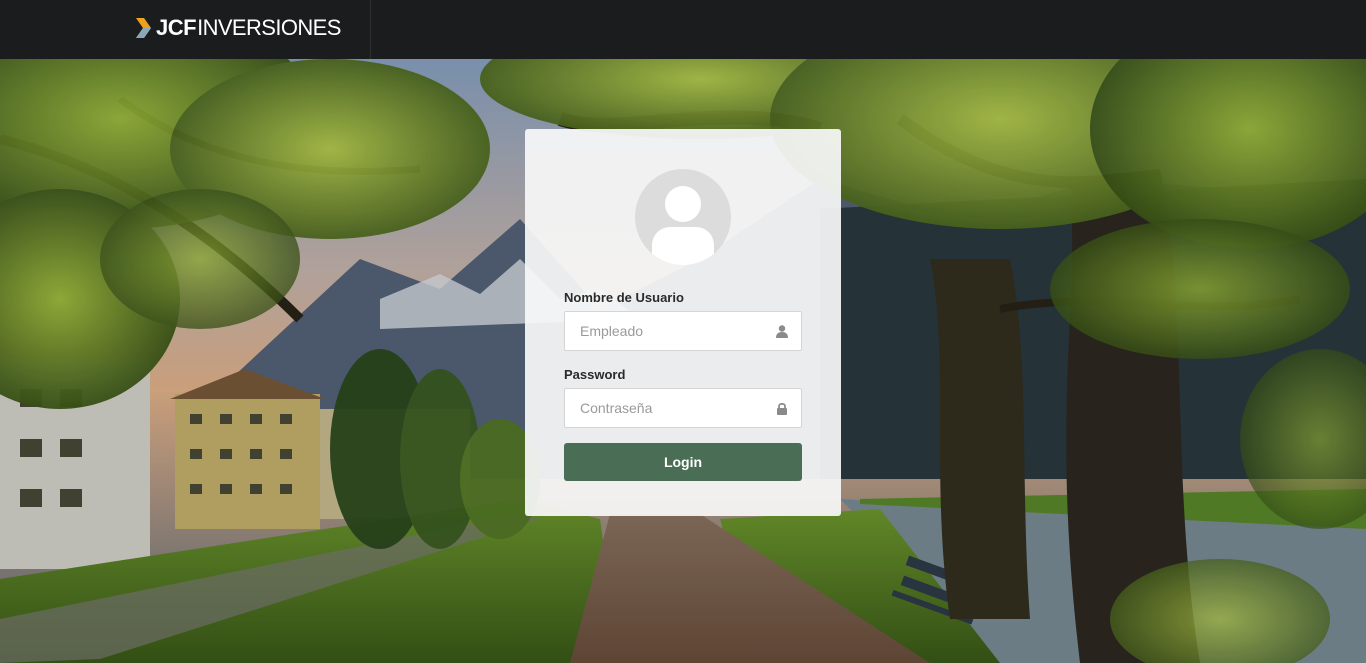 The width and height of the screenshot is (1366, 663). What do you see at coordinates (683, 29) in the screenshot?
I see `top-navbar: JCF INVERSIONES` at bounding box center [683, 29].